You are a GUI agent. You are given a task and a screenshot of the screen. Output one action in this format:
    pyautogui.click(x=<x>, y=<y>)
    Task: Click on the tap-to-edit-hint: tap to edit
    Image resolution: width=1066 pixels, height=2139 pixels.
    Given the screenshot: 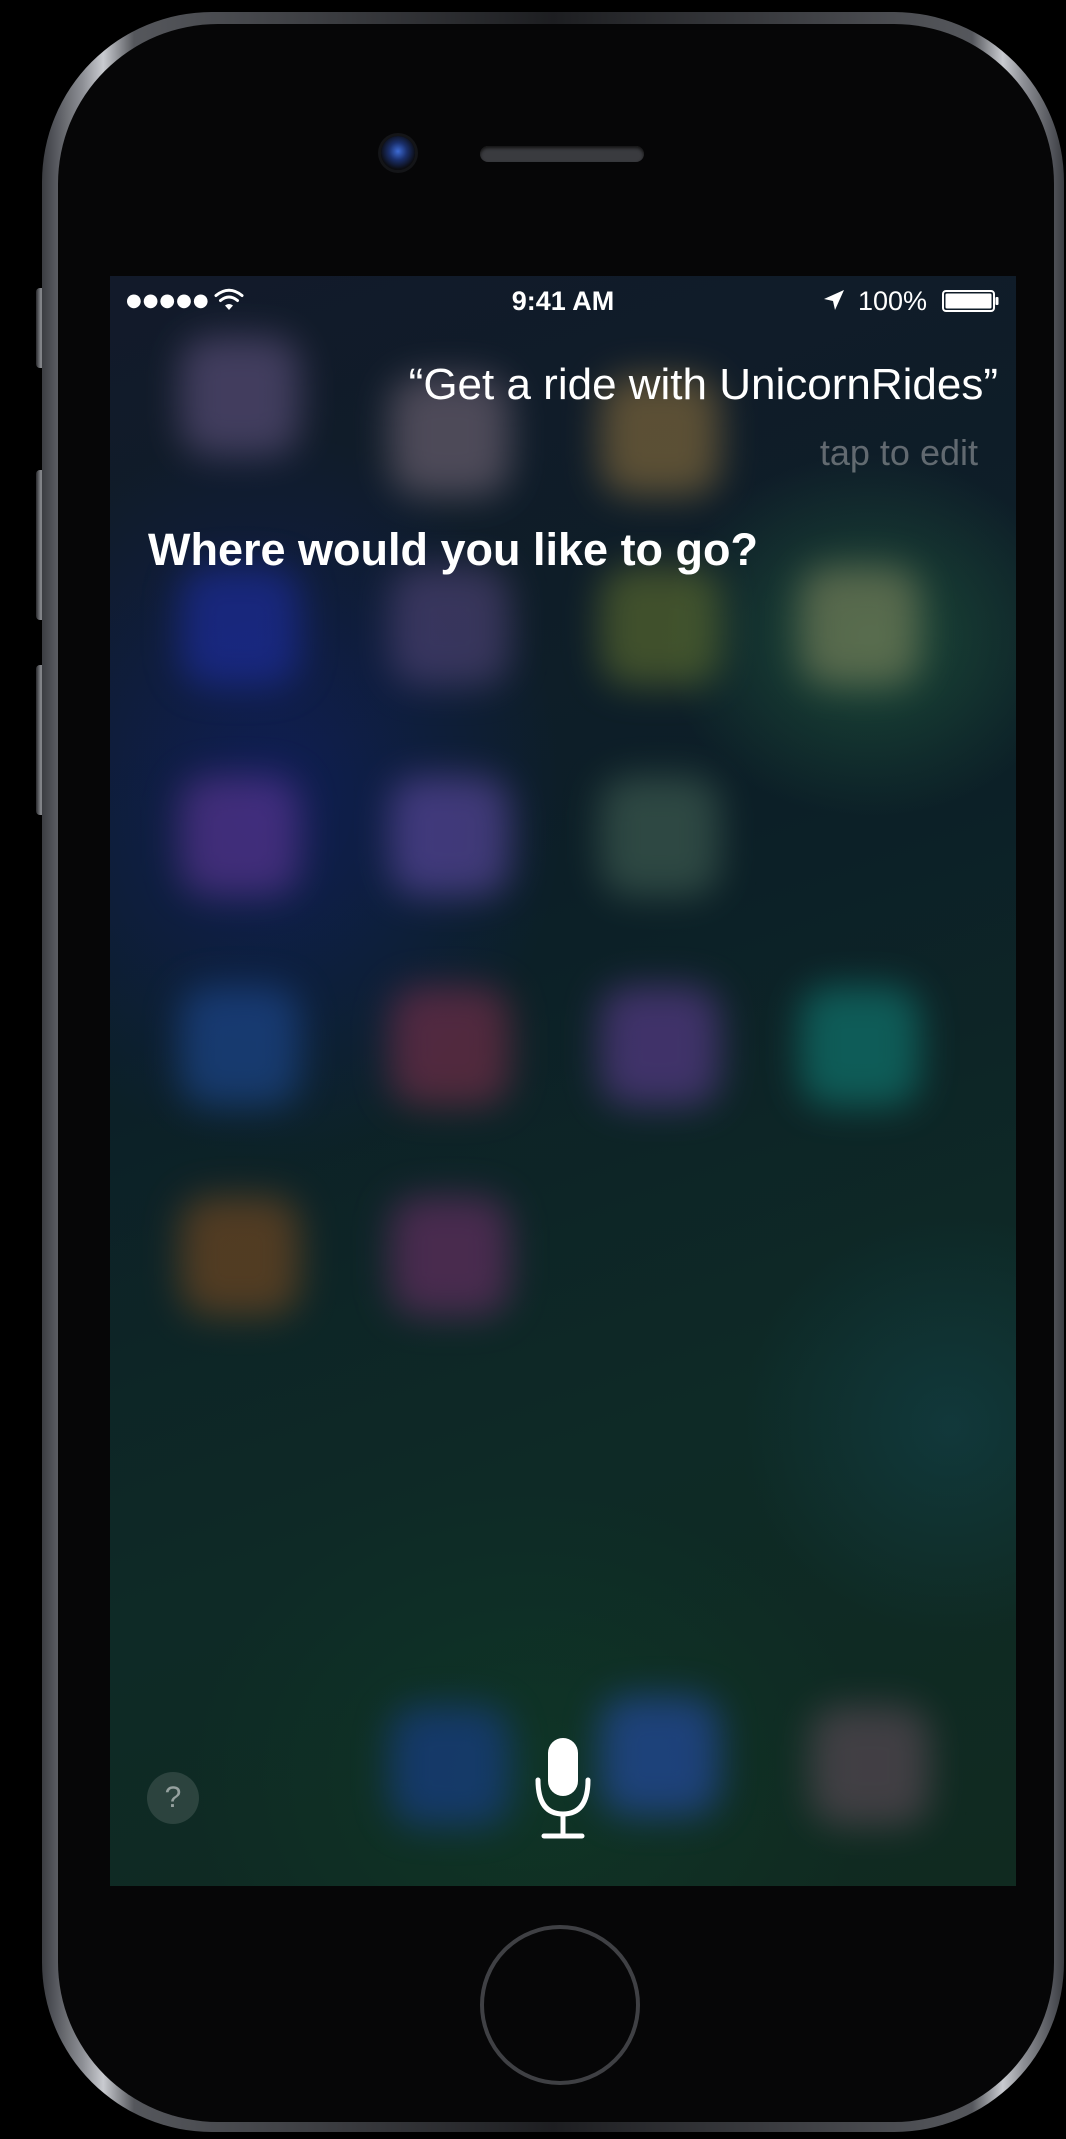 What is the action you would take?
    pyautogui.click(x=899, y=453)
    